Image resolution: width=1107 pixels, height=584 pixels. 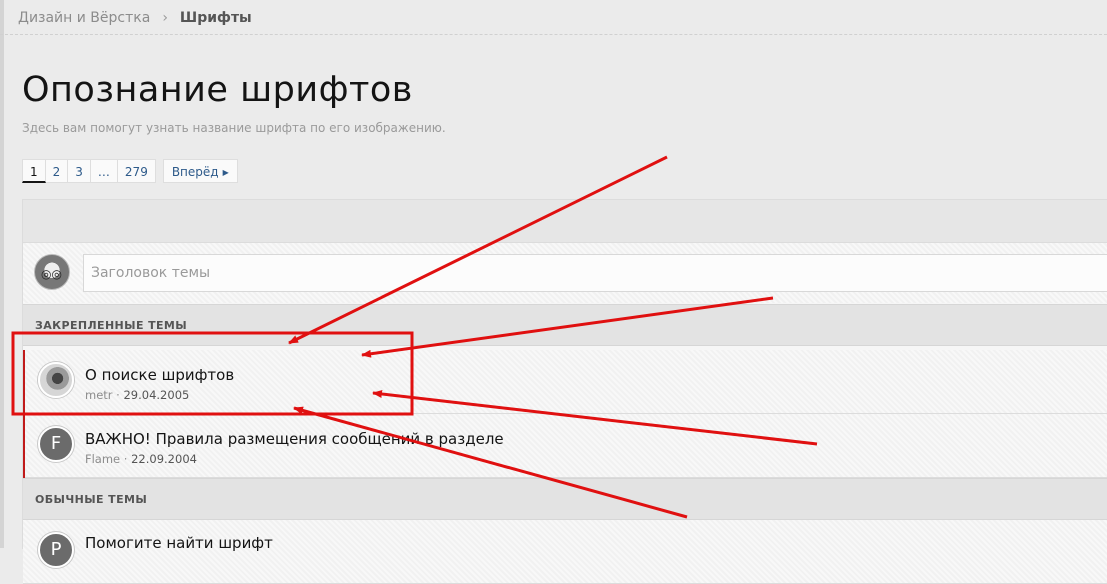 I want to click on sticky-section-label: ЗАКРЕПЛЕННЫЕ ТЕМЫ, so click(x=111, y=325).